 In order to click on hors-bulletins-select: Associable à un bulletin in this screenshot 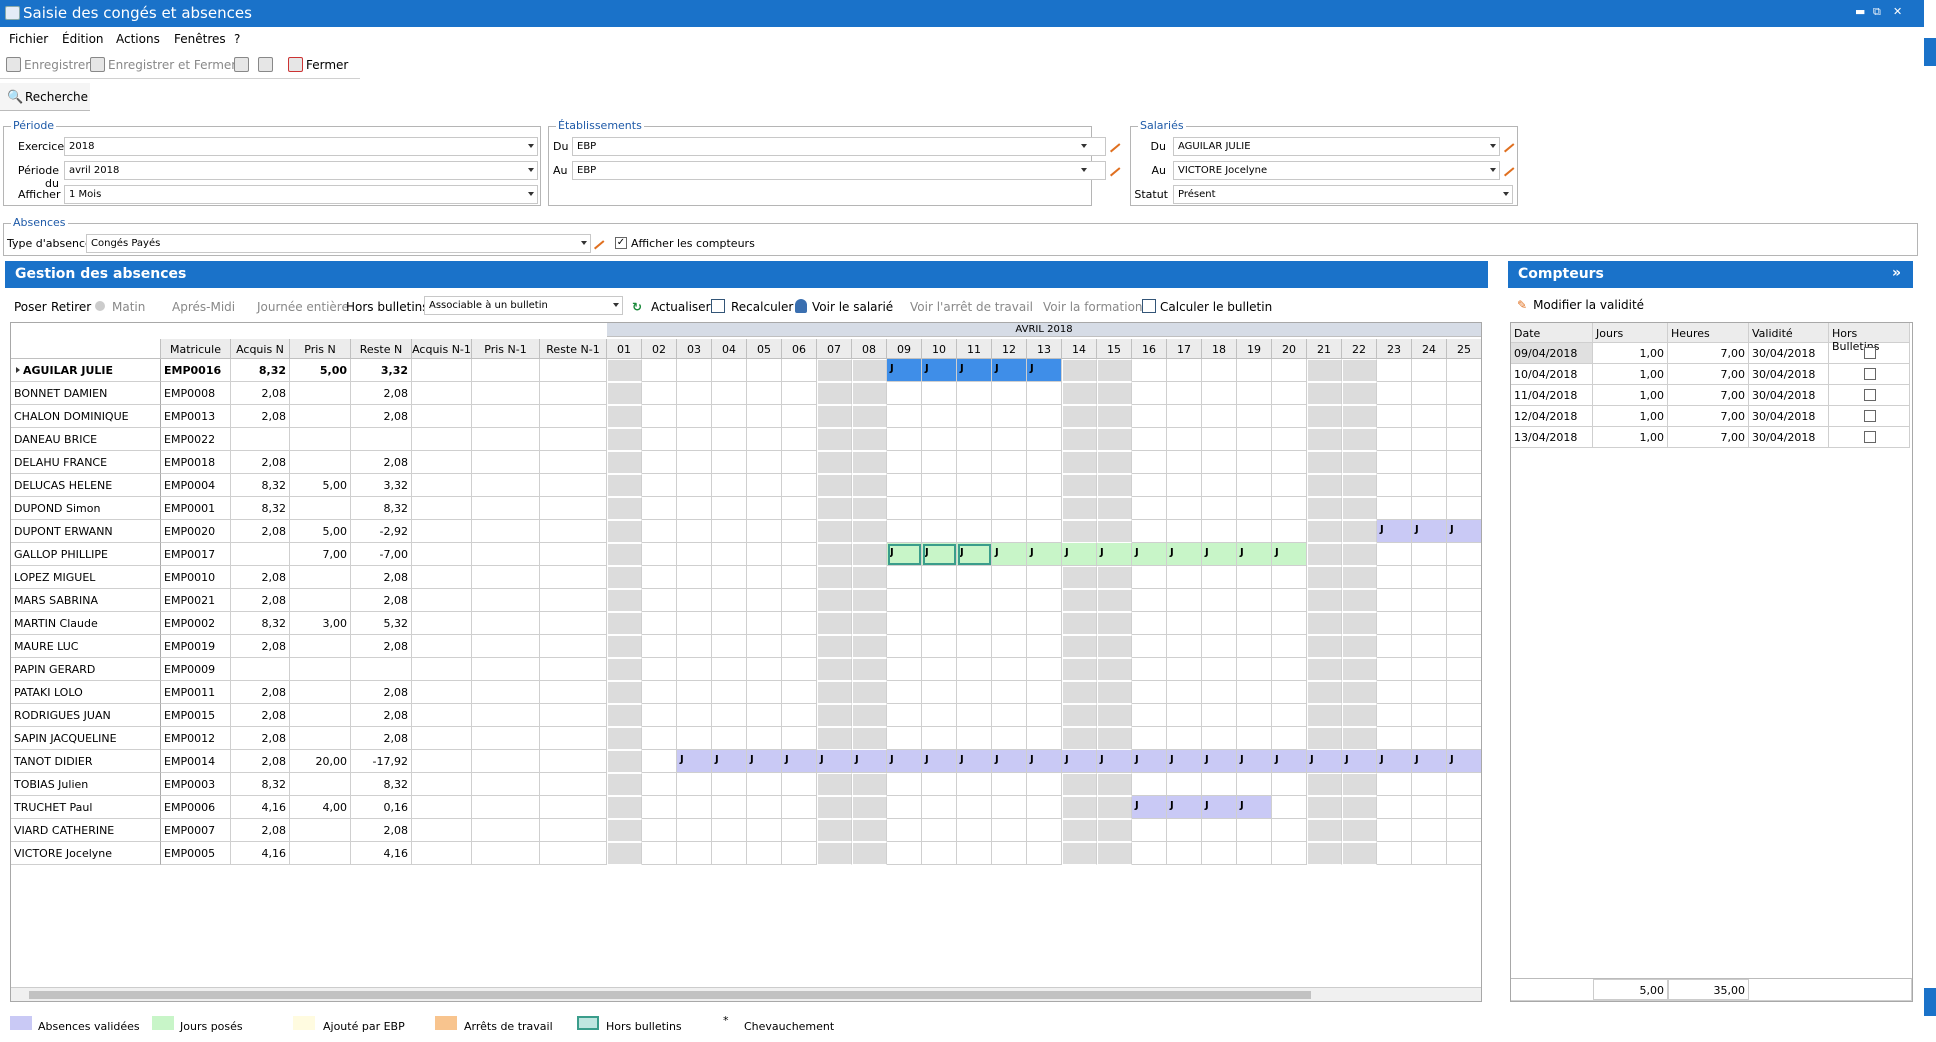, I will do `click(523, 305)`.